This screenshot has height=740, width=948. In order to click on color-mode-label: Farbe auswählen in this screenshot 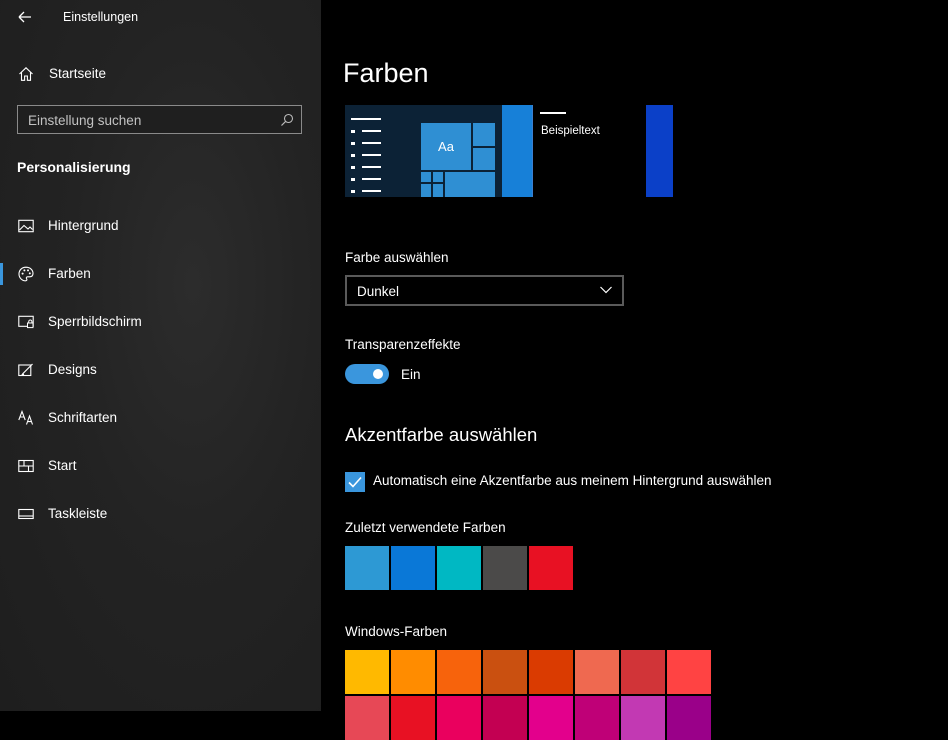, I will do `click(397, 257)`.